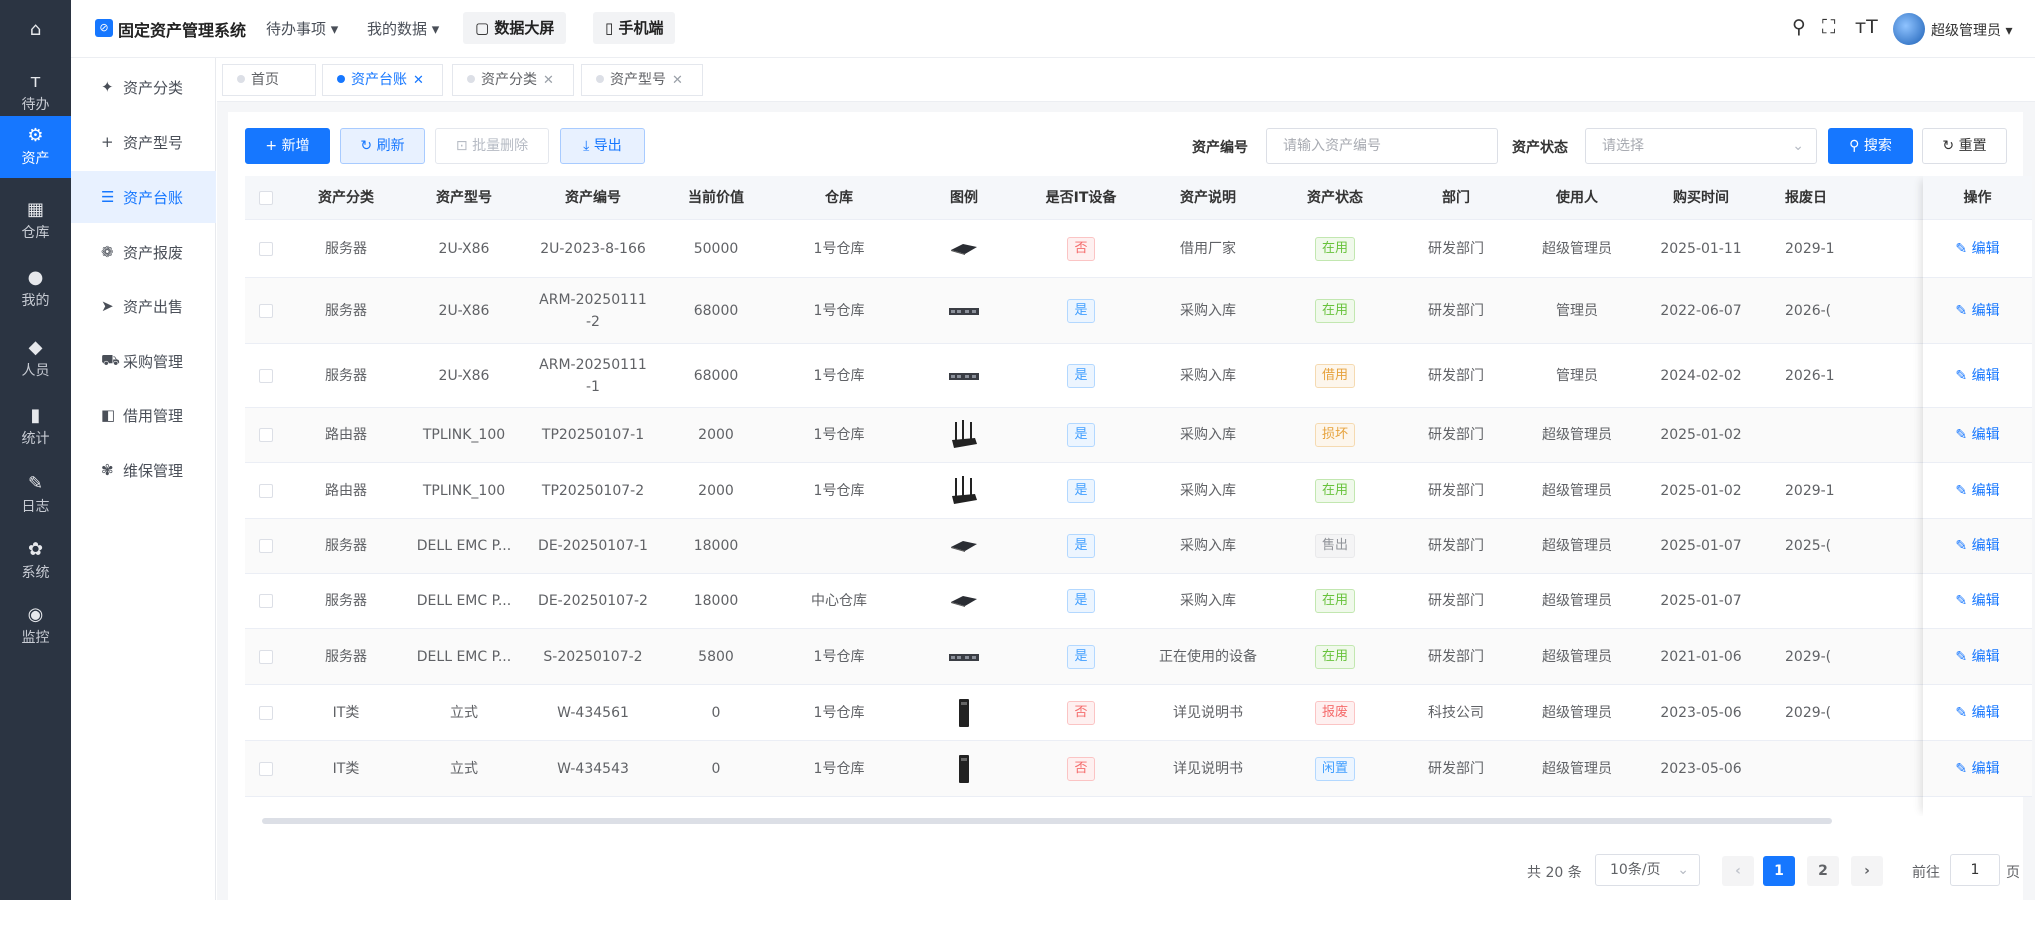 The height and width of the screenshot is (927, 2035). Describe the element at coordinates (35, 507) in the screenshot. I see `rail-item-label: 日志` at that location.